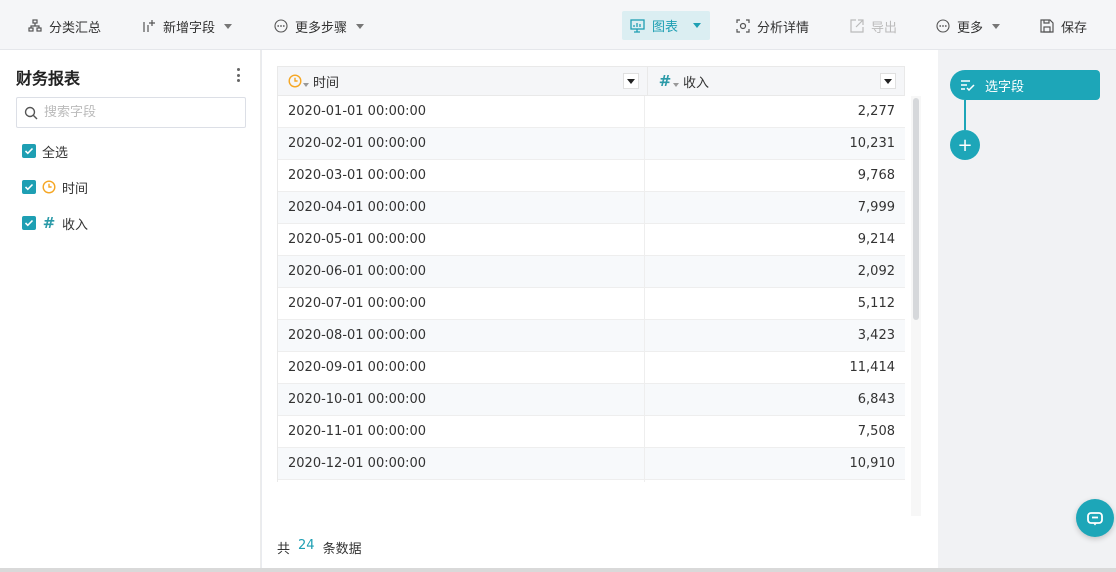 This screenshot has height=572, width=1116. Describe the element at coordinates (462, 111) in the screenshot. I see `cell-time: 2020-01-01 00:00:00` at that location.